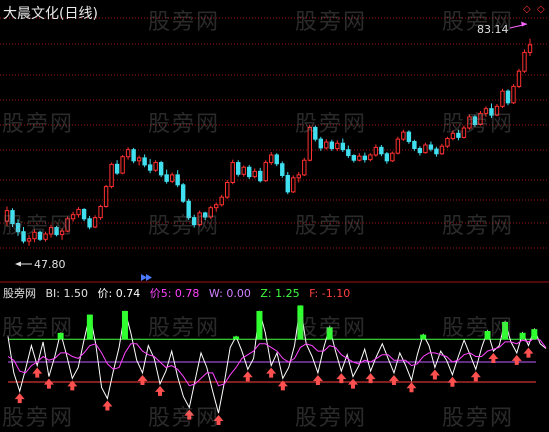 Image resolution: width=549 pixels, height=432 pixels. What do you see at coordinates (19, 293) in the screenshot?
I see `indicator-name: 股旁网` at bounding box center [19, 293].